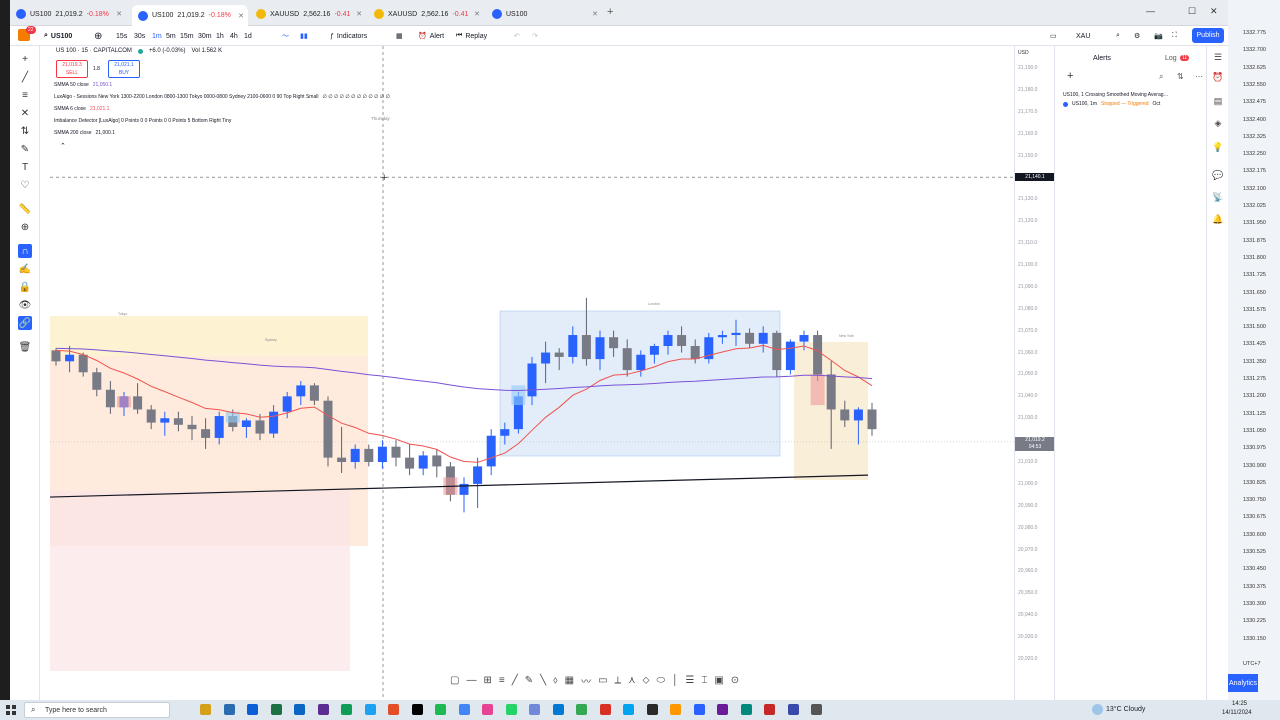 Image resolution: width=1280 pixels, height=720 pixels. Describe the element at coordinates (98, 36) in the screenshot. I see `add-symbol-icon: ⊕` at that location.